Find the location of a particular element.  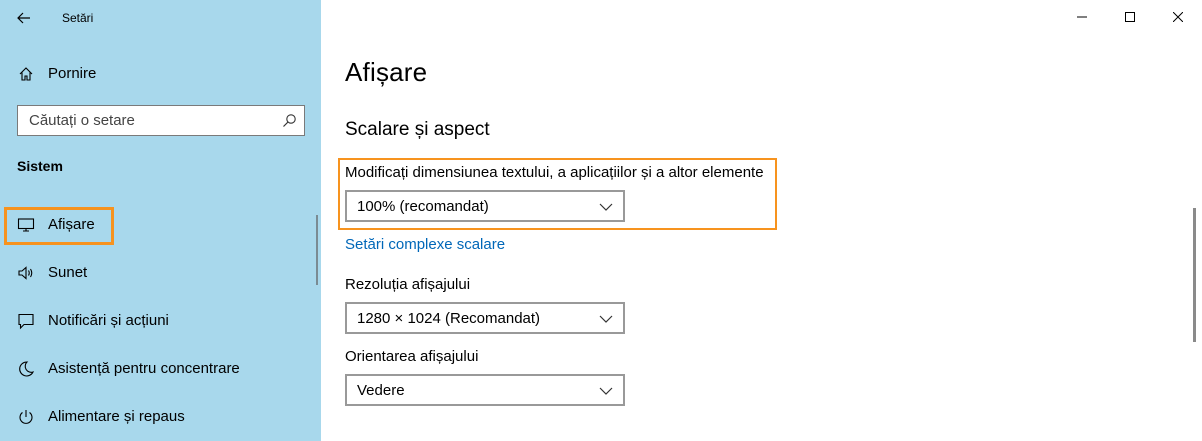

search-icon is located at coordinates (289, 120).